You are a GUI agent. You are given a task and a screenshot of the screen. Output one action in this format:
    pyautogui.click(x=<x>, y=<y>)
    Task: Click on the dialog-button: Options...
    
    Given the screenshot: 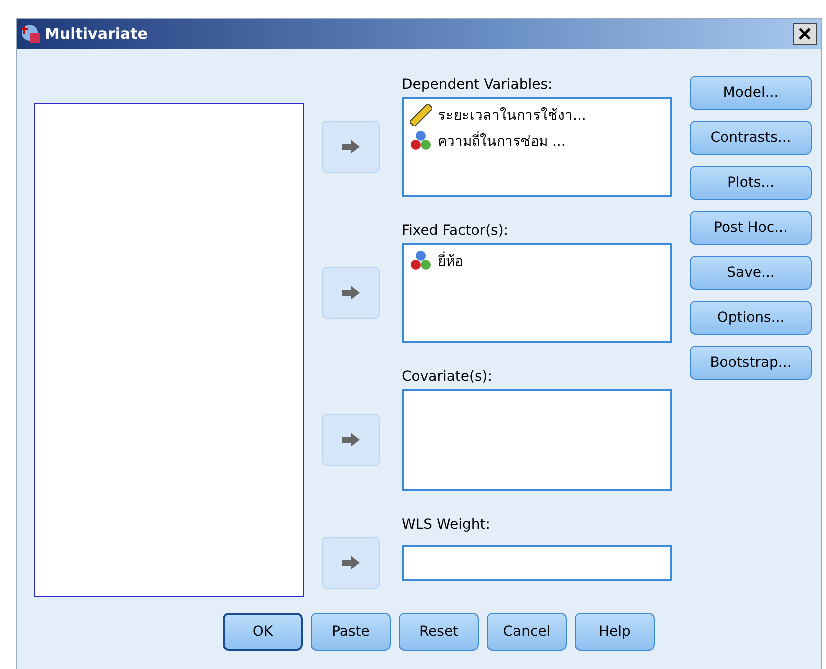 What is the action you would take?
    pyautogui.click(x=751, y=318)
    